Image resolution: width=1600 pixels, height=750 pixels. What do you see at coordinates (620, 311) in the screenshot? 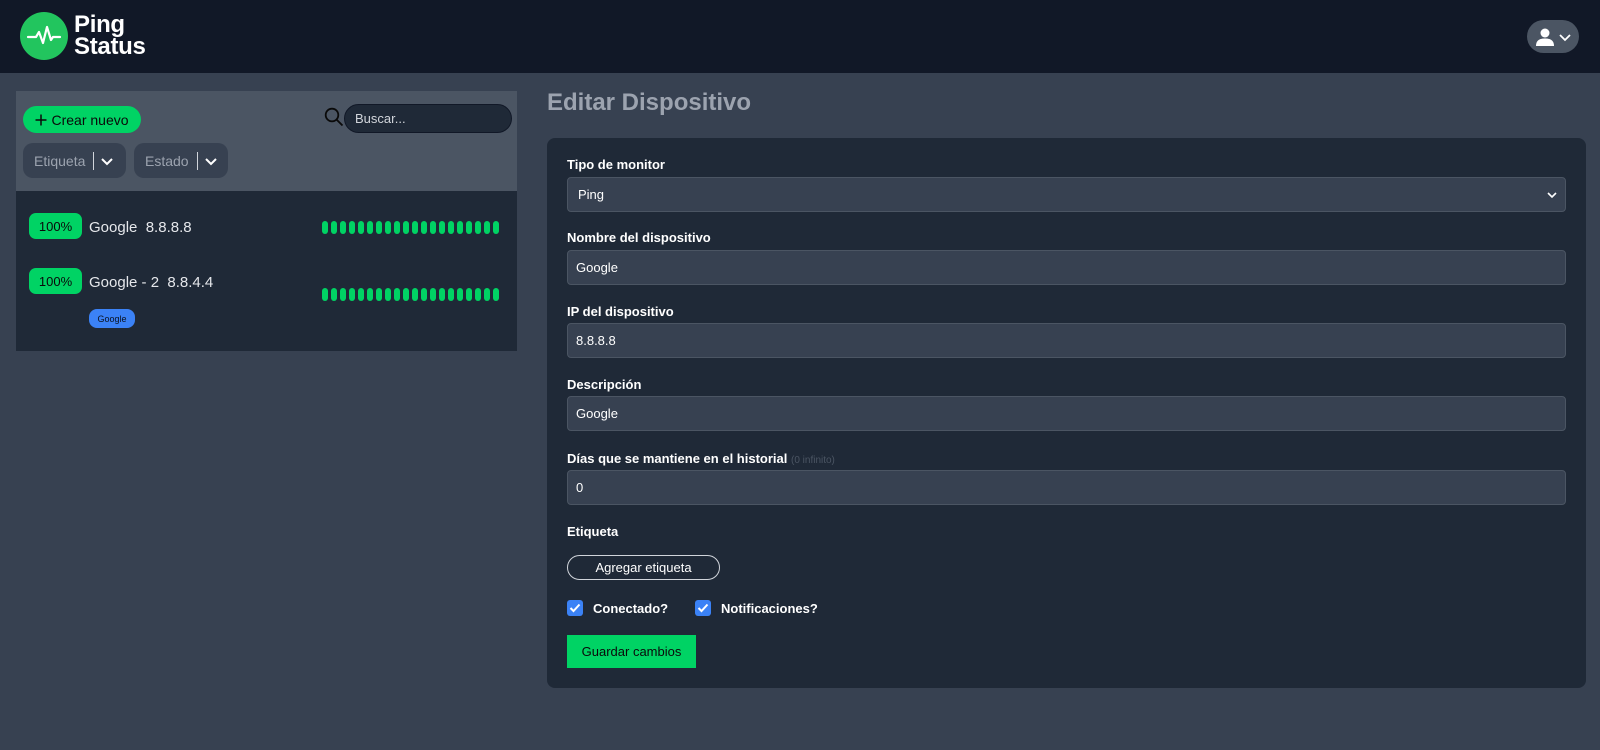
I see `device-ip-label: IP del dispositivo` at bounding box center [620, 311].